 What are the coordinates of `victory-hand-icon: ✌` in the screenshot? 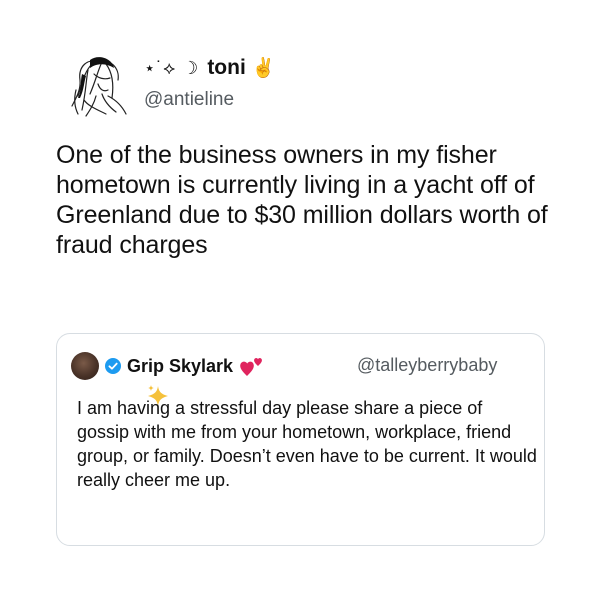 It's located at (263, 68).